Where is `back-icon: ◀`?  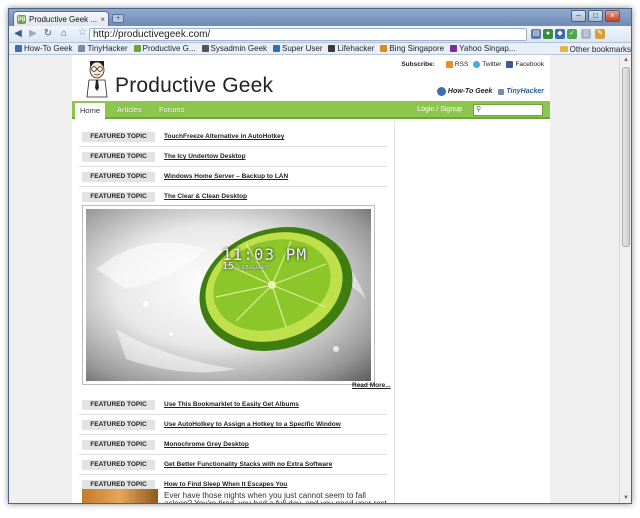 back-icon: ◀ is located at coordinates (18, 34).